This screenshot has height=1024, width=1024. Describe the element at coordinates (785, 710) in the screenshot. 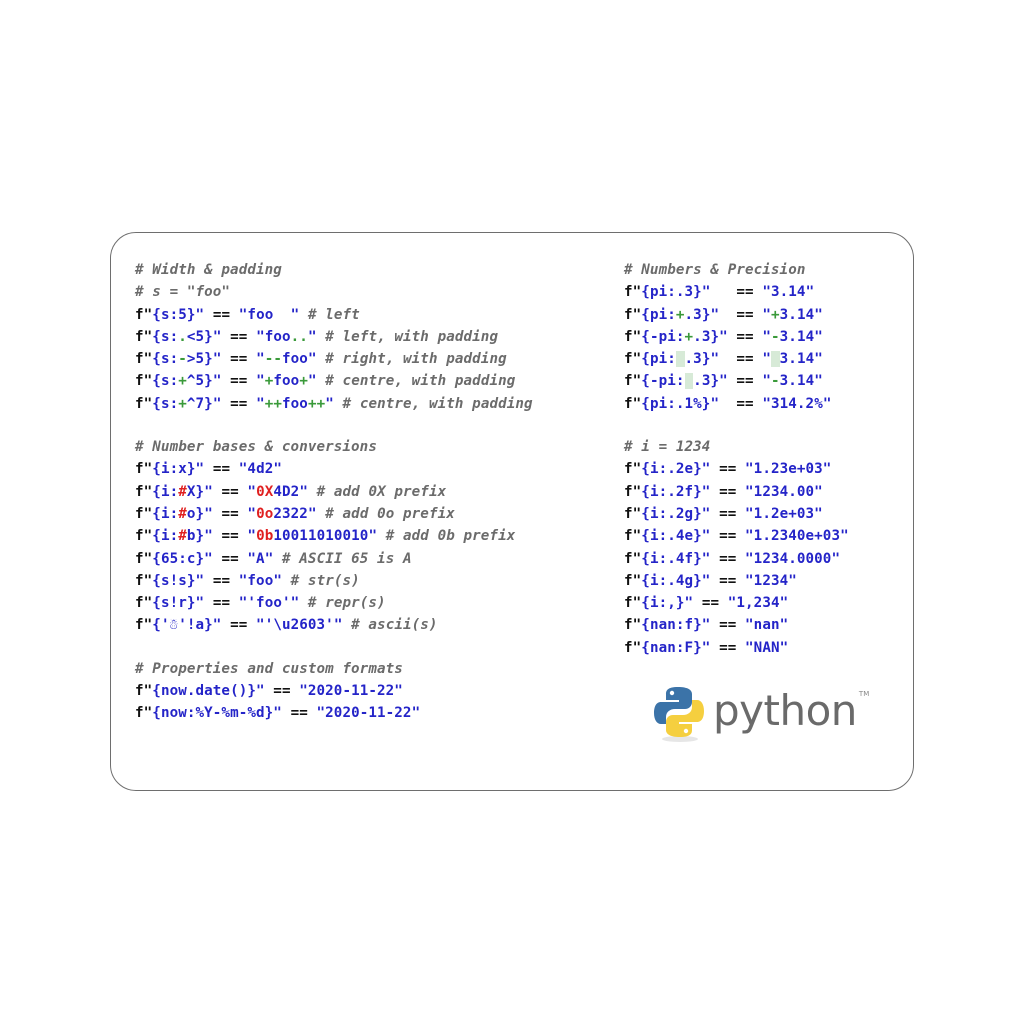

I see `python-wordmark: python` at that location.